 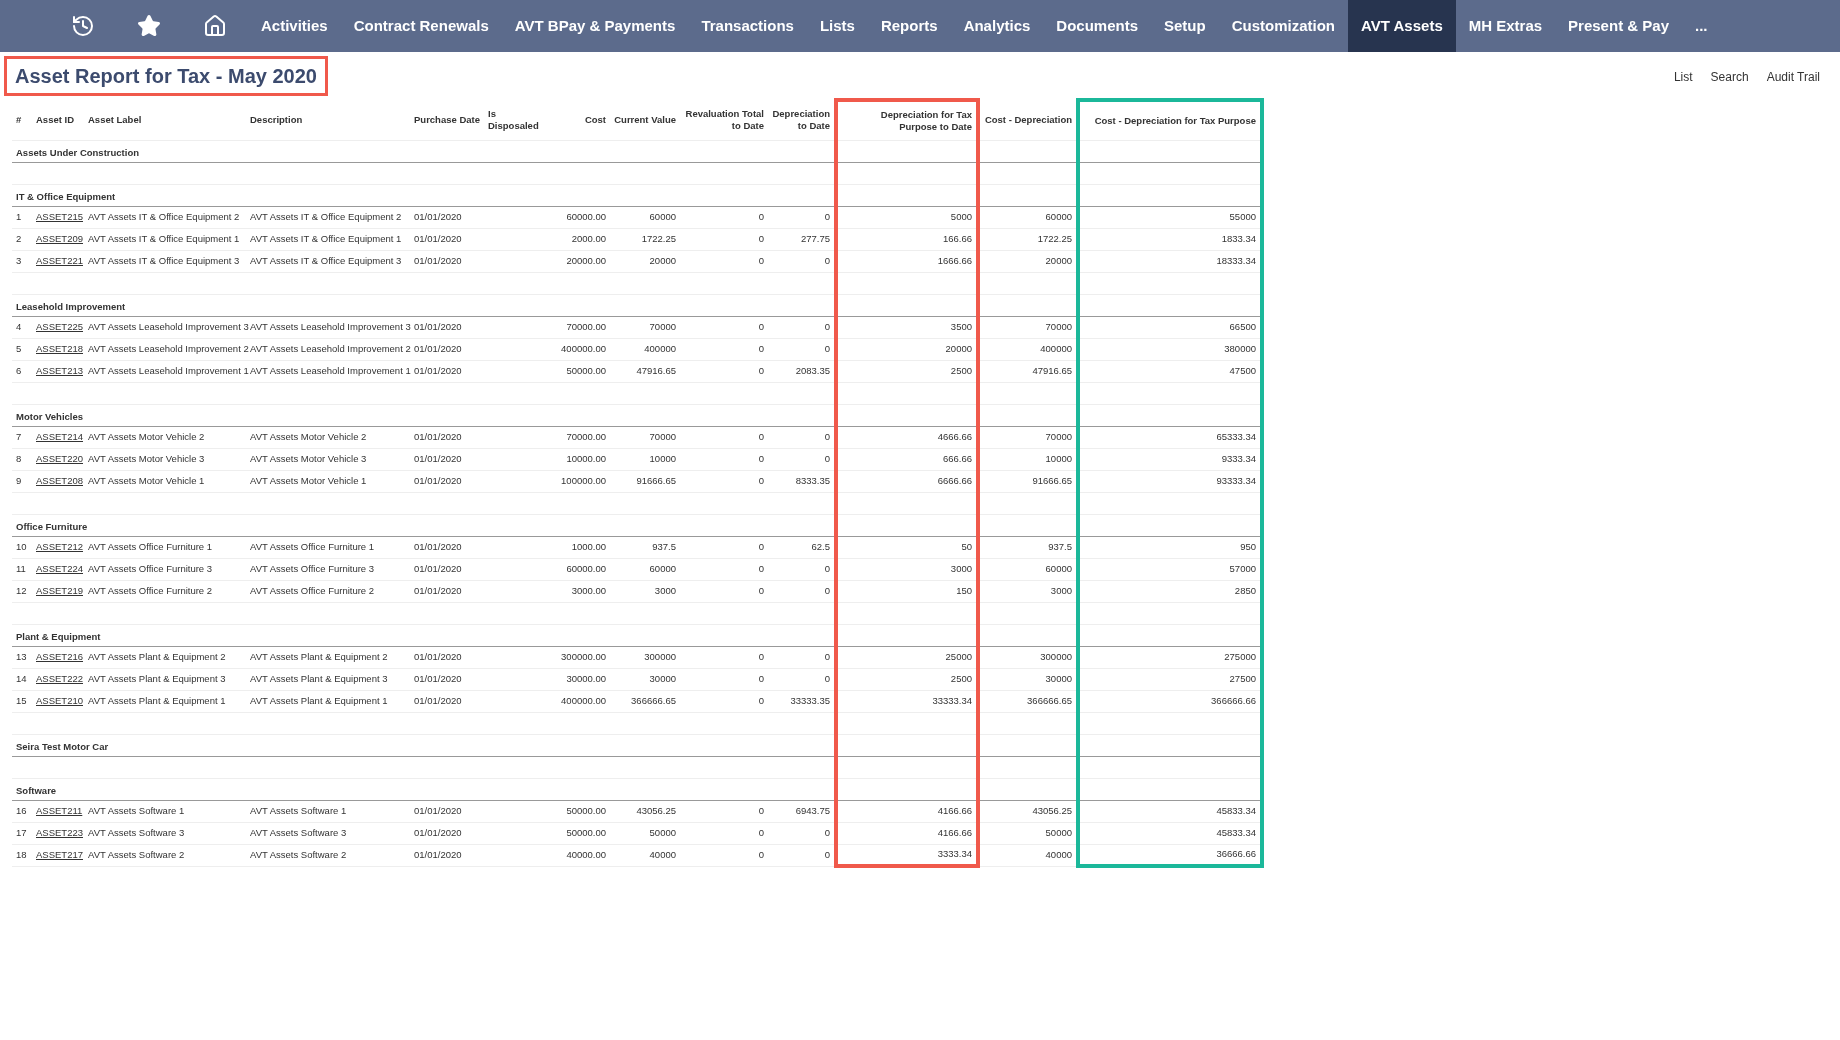 What do you see at coordinates (595, 26) in the screenshot?
I see `nav-tab: AVT BPay & Payments` at bounding box center [595, 26].